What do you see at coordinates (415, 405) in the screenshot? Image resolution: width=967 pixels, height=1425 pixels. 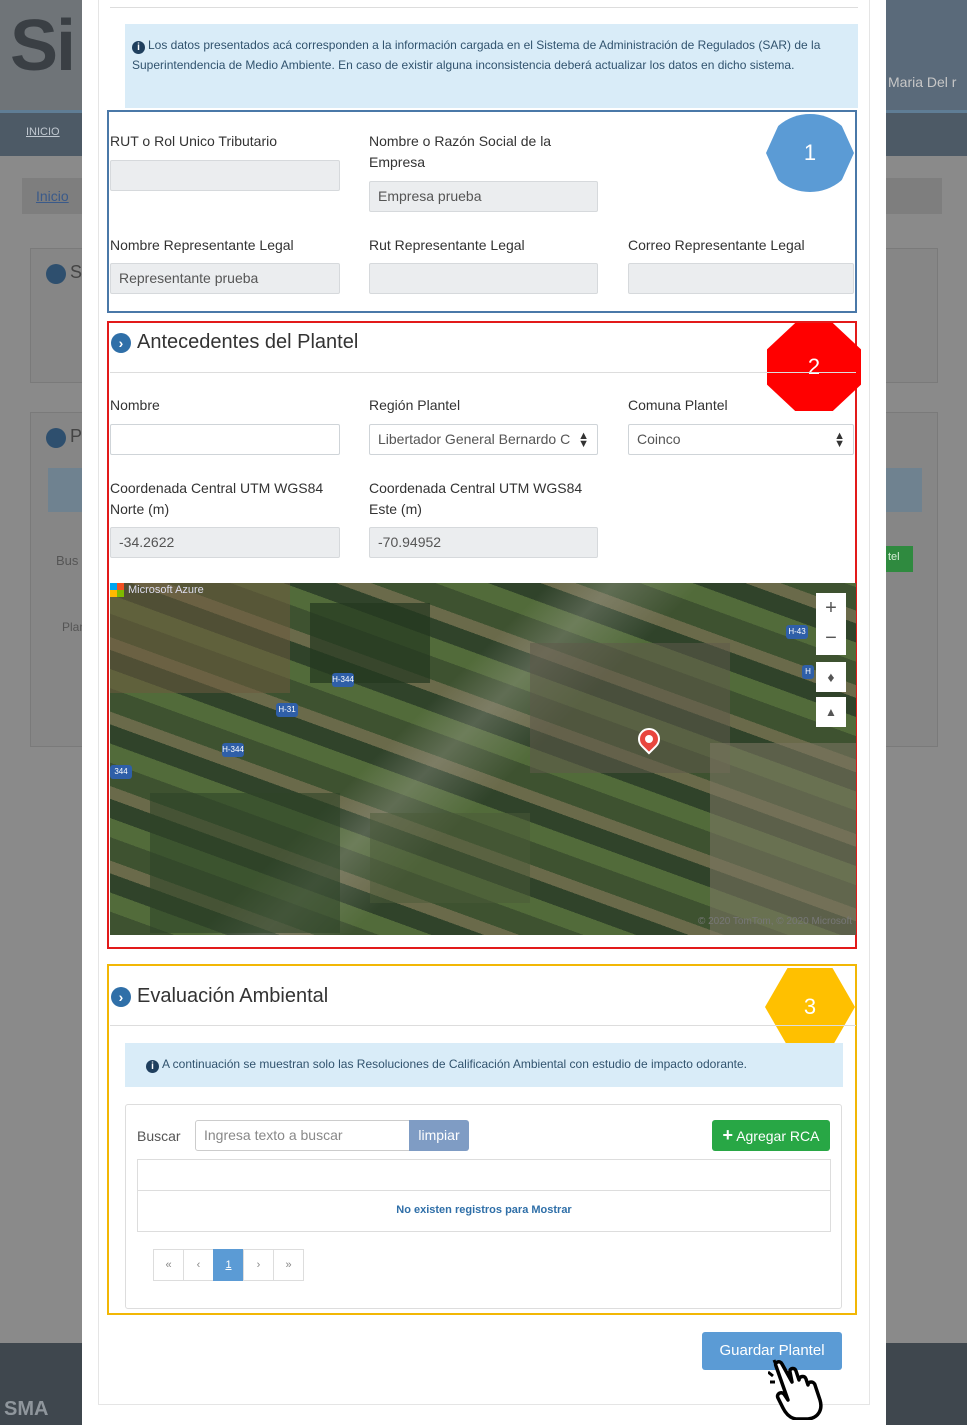 I see `region-label: Región Plantel` at bounding box center [415, 405].